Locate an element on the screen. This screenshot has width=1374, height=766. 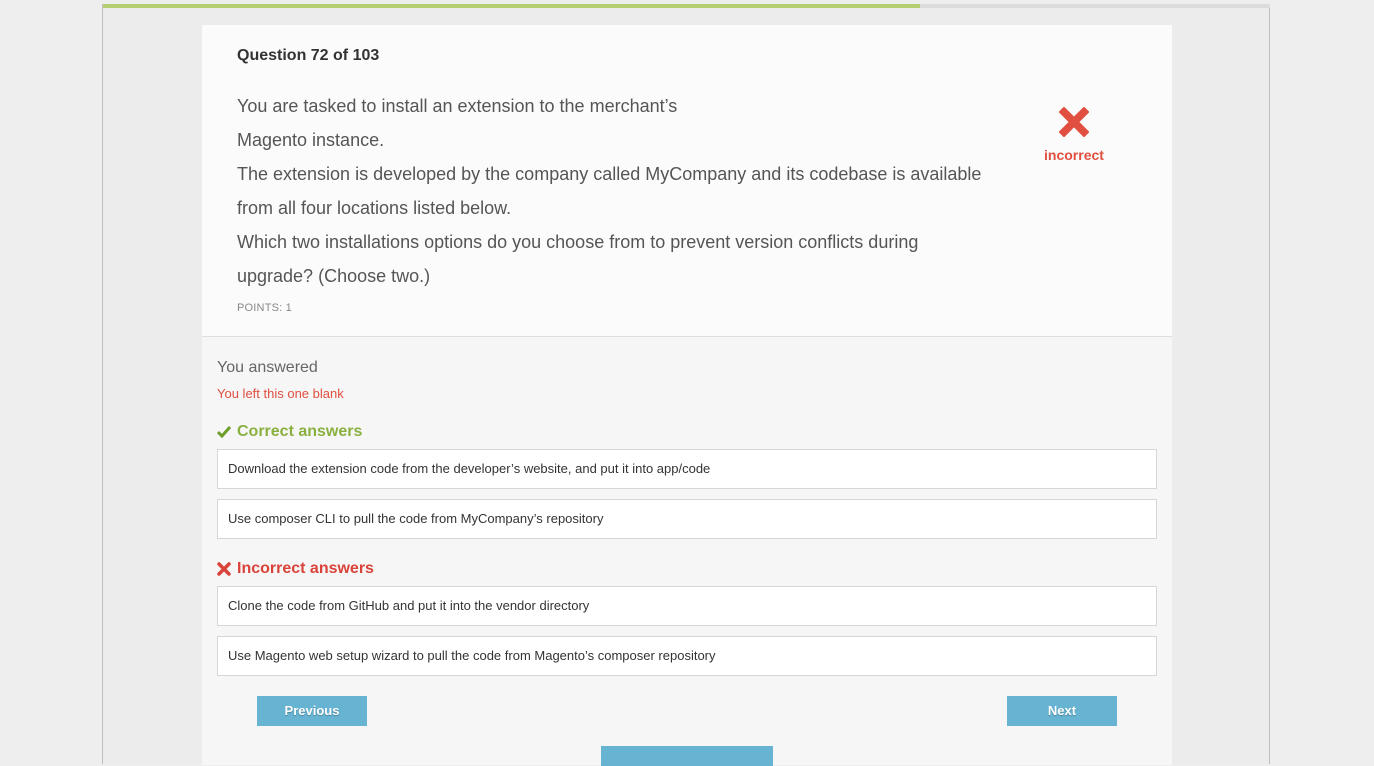
result-indicator: incorrect is located at coordinates (1074, 134).